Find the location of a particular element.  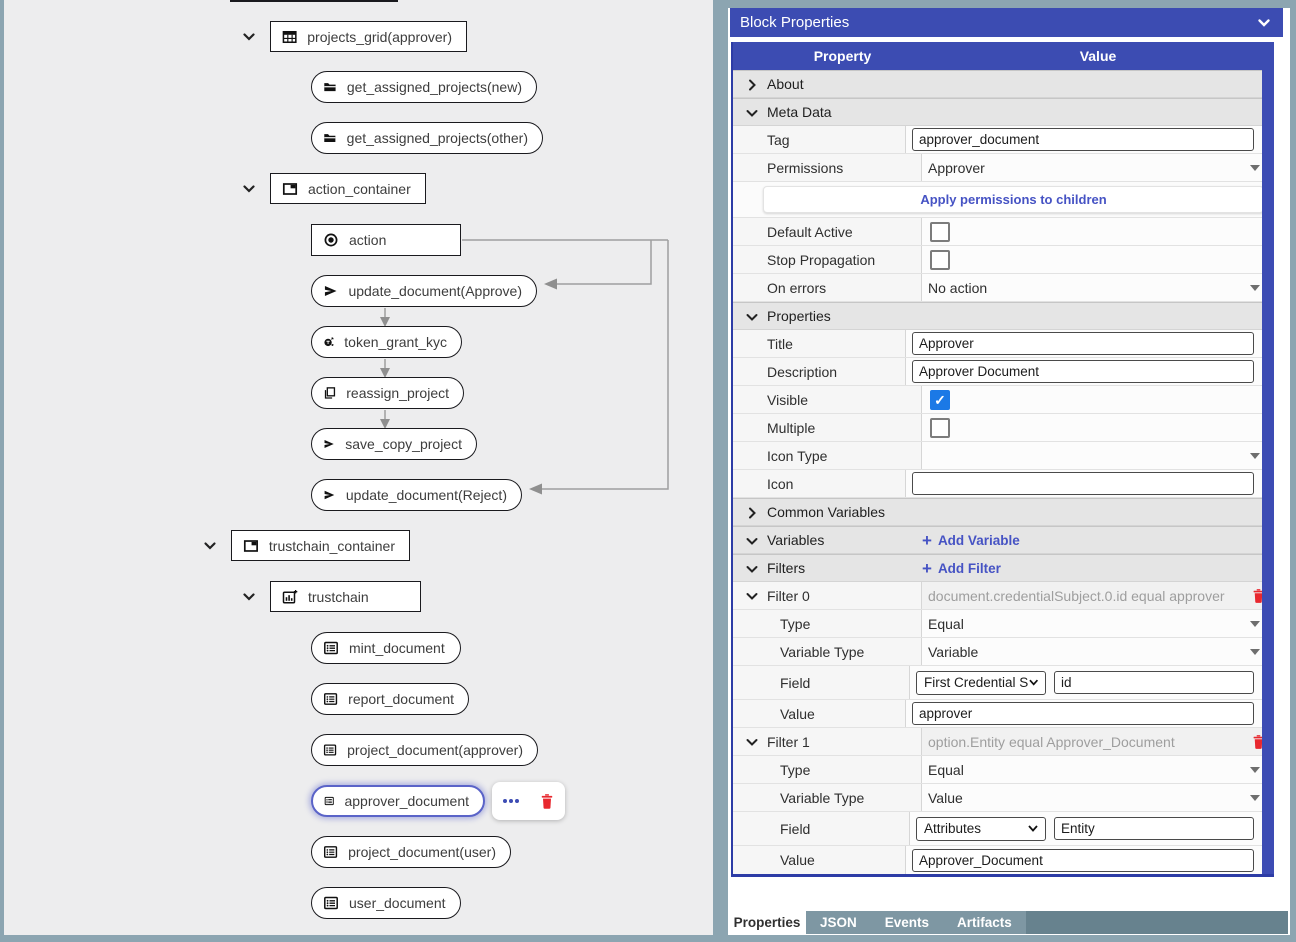

row-on-errors: On errors No action is located at coordinates (1003, 288).